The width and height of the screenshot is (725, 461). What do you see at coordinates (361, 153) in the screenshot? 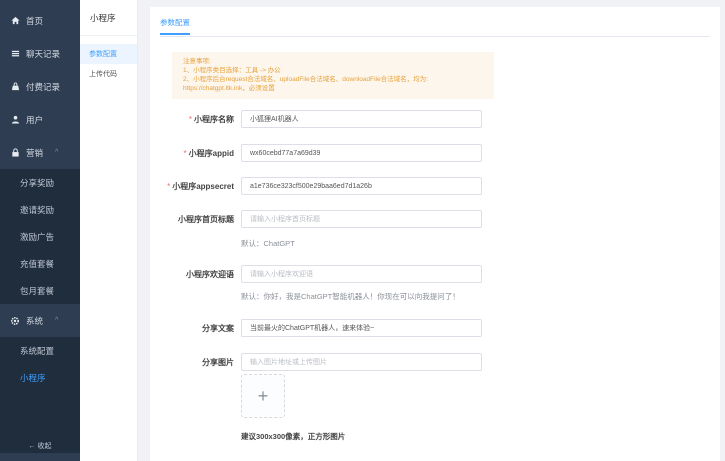
I see `appid-input: wx60cebd77a7a69d39` at bounding box center [361, 153].